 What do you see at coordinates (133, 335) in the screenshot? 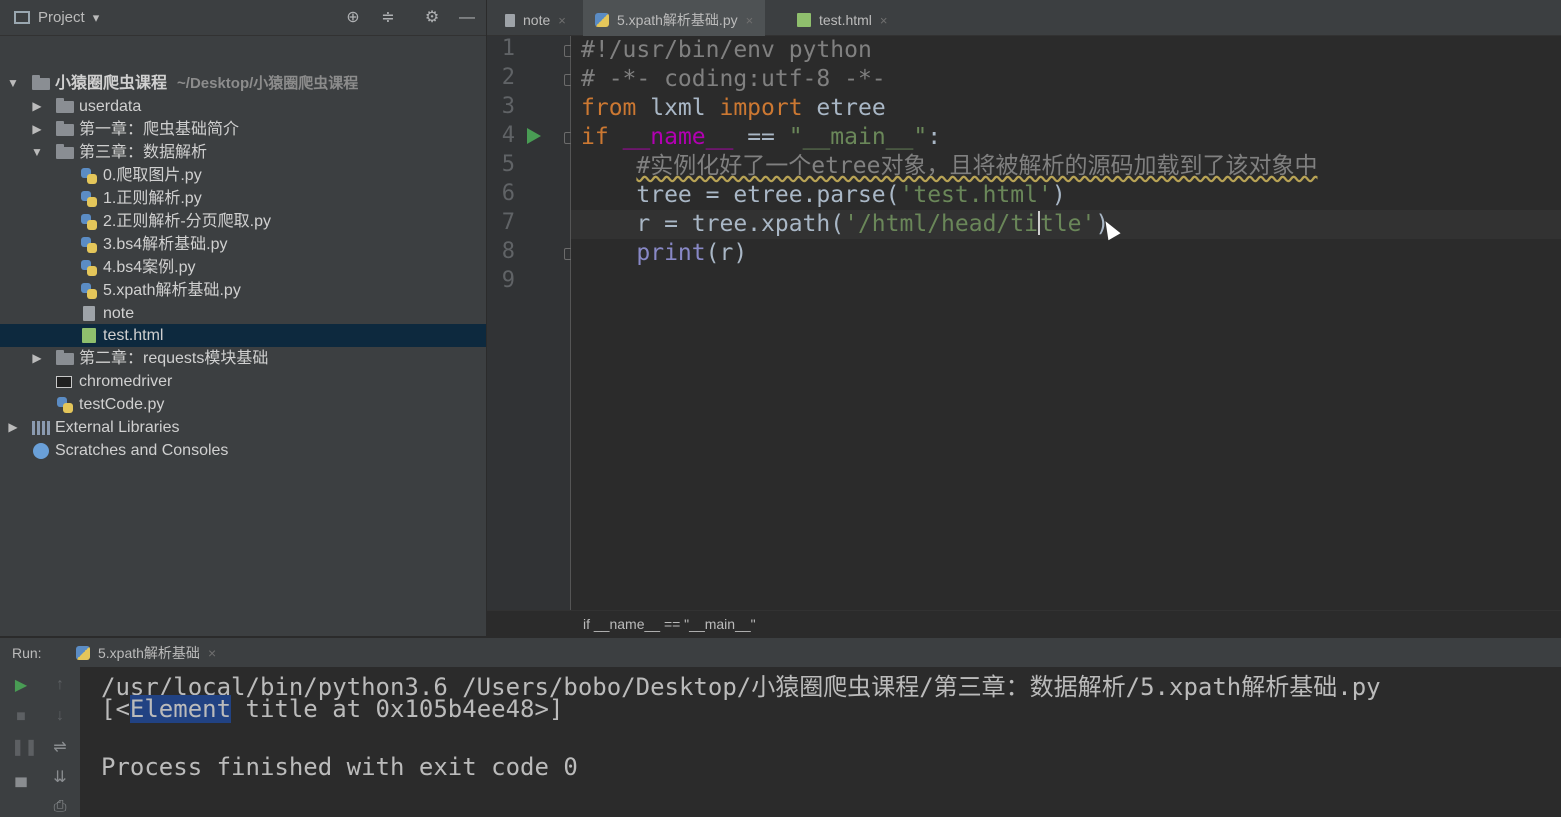
I see `tree-item-label: test.html` at bounding box center [133, 335].